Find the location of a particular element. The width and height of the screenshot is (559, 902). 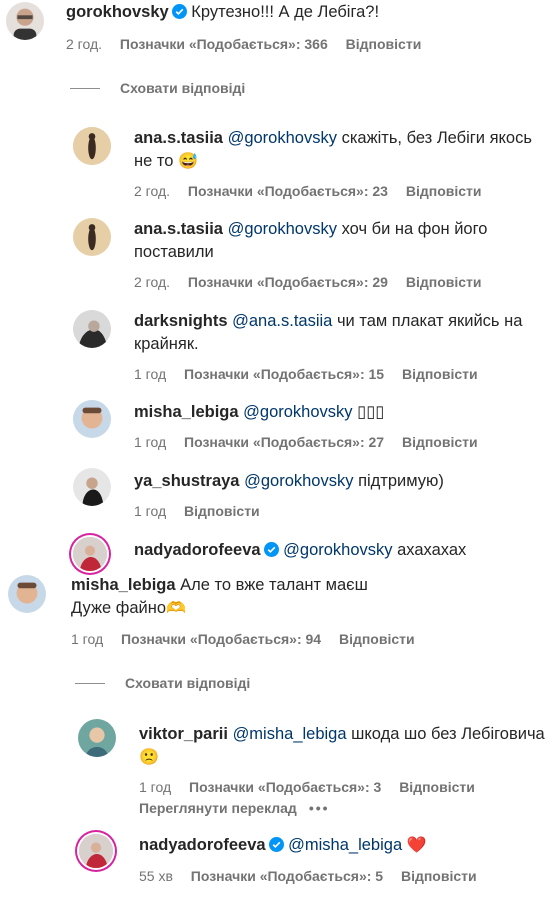

emoji: 😅 is located at coordinates (188, 161).